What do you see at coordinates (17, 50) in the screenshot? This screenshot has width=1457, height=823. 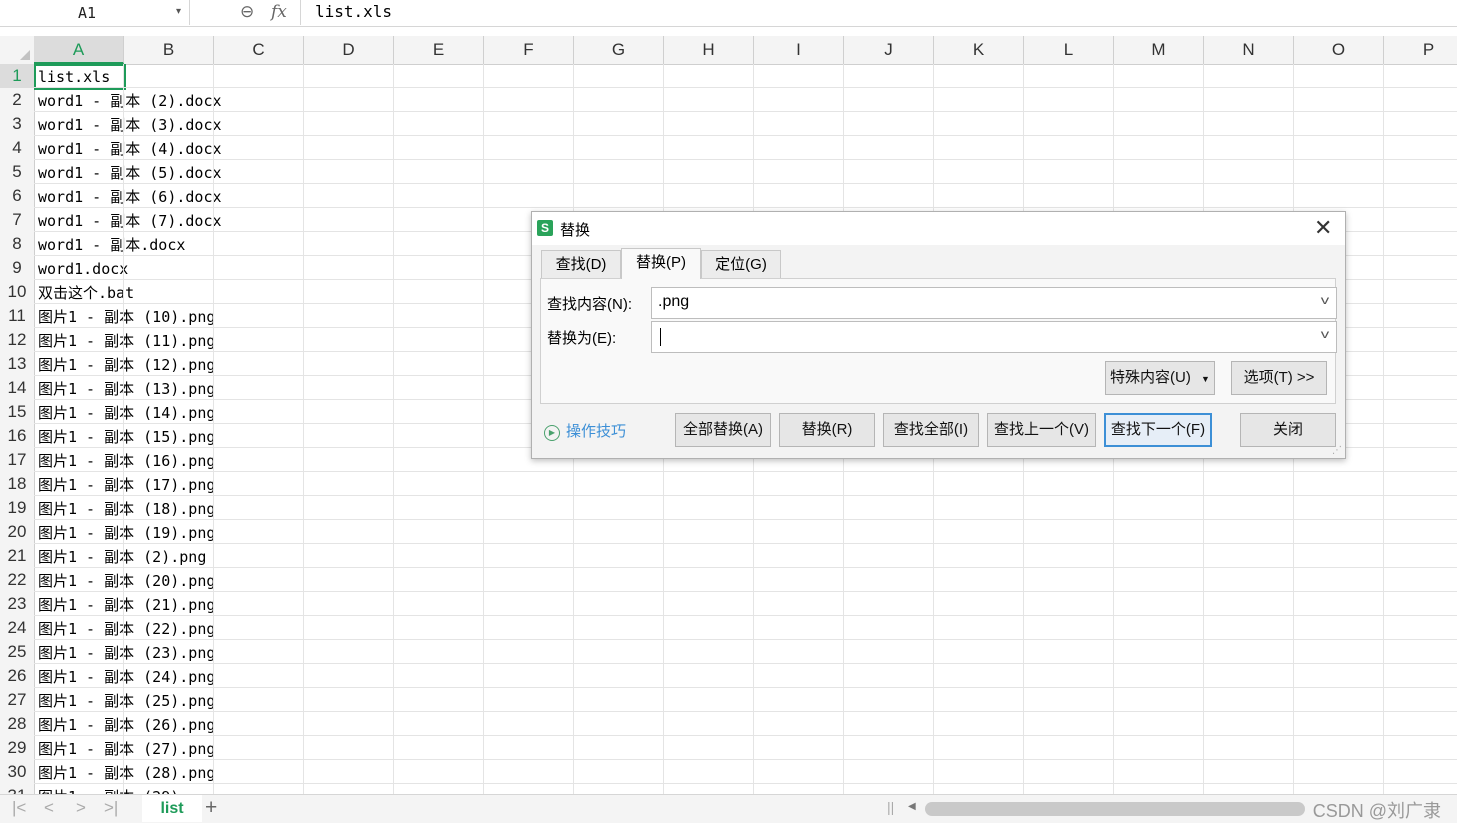 I see `select-all-corner` at bounding box center [17, 50].